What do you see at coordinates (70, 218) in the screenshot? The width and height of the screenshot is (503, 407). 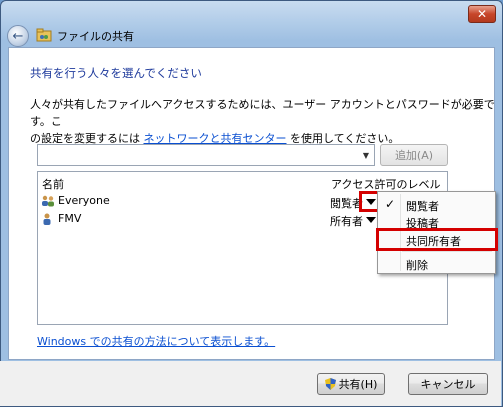 I see `row-label-fmv: FMV` at bounding box center [70, 218].